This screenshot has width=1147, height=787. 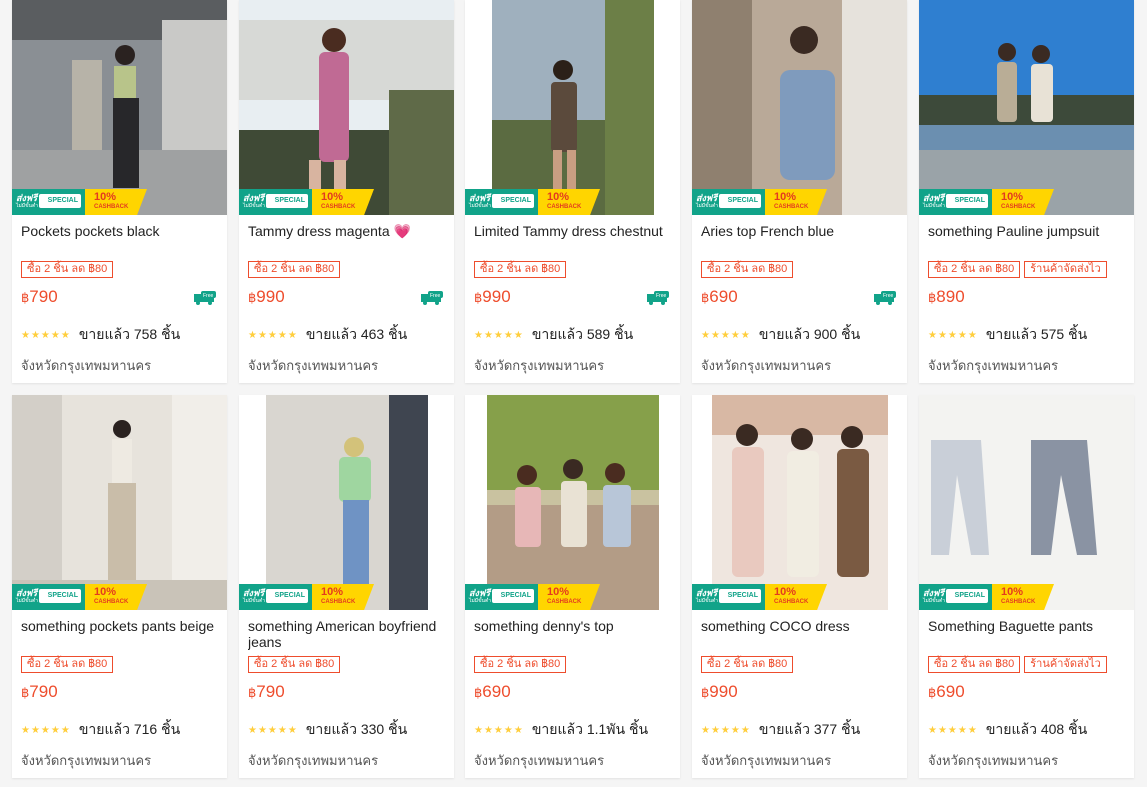 What do you see at coordinates (1007, 335) in the screenshot?
I see `rating-and-sold: ★★★★★ ขายแล้ว 575 ชิ้น` at bounding box center [1007, 335].